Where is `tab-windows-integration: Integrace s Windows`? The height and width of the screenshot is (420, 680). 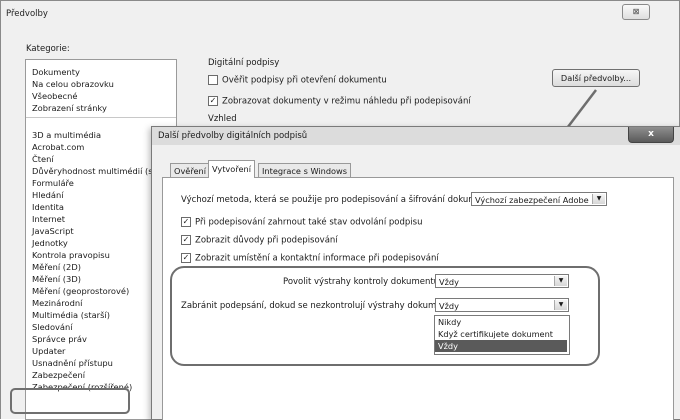
tab-windows-integration: Integrace s Windows is located at coordinates (304, 170).